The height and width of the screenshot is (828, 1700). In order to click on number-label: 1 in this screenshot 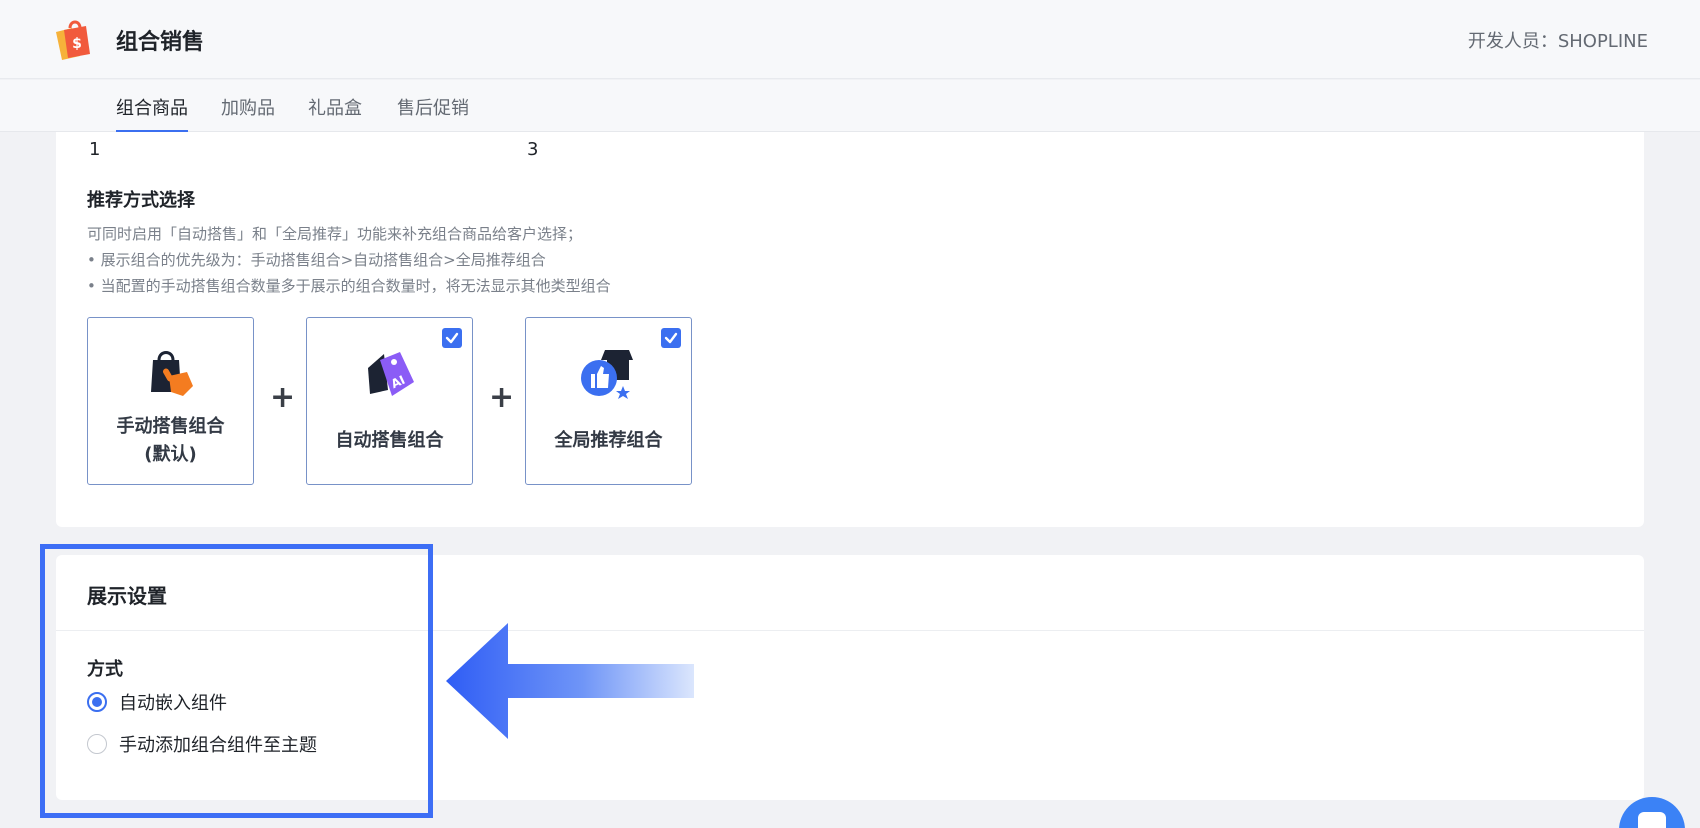, I will do `click(95, 149)`.